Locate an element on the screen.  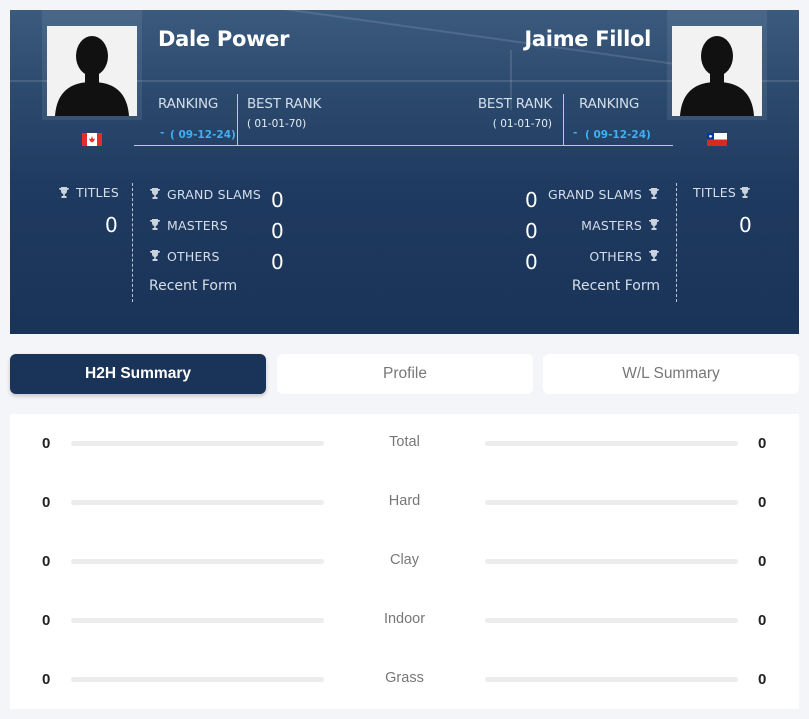
player2-grass: 0 is located at coordinates (762, 679).